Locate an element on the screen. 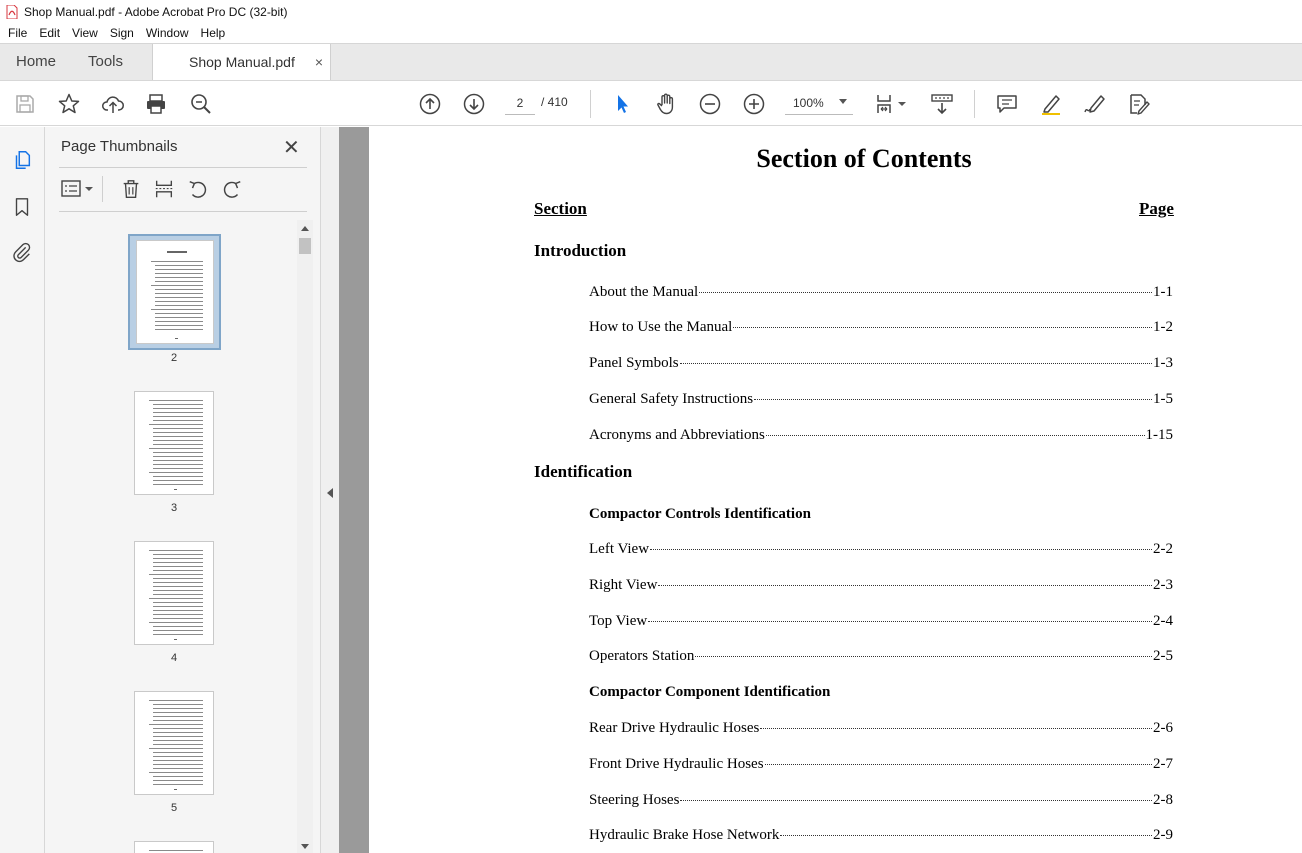 The width and height of the screenshot is (1302, 853). acrobat-icon is located at coordinates (12, 11).